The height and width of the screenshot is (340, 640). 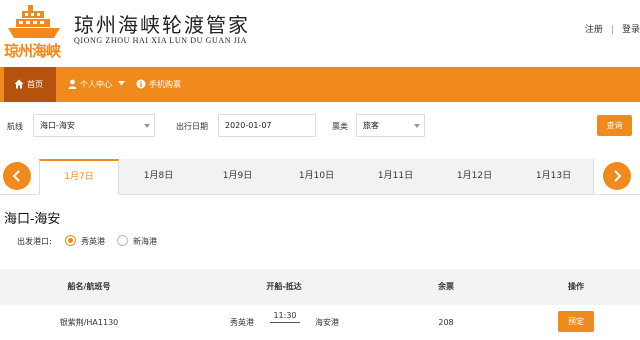 I want to click on chevron-right-icon, so click(x=618, y=176).